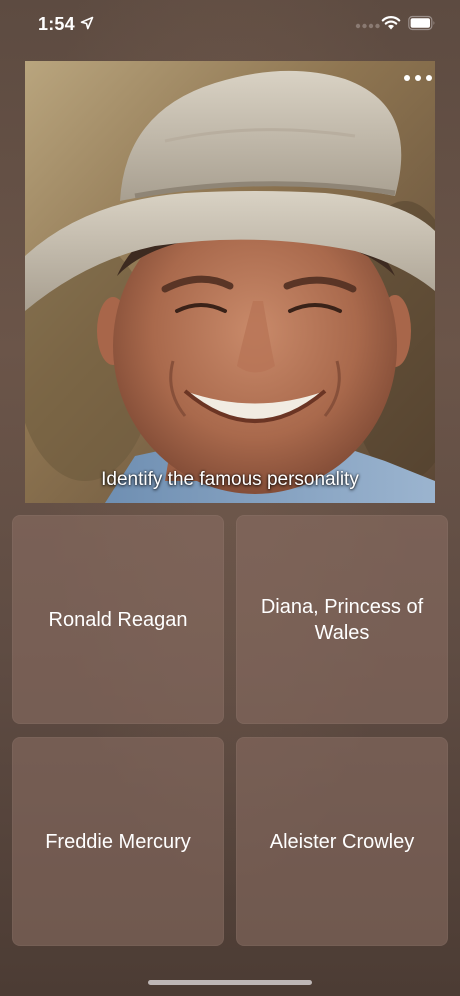 The image size is (460, 996). I want to click on status-bar: 1:54, so click(230, 25).